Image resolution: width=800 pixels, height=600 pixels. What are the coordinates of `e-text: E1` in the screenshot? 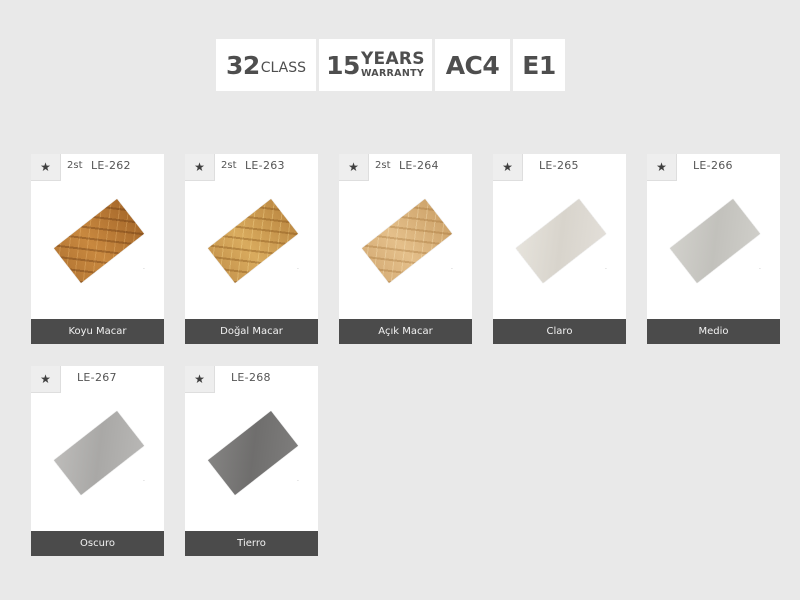 It's located at (539, 65).